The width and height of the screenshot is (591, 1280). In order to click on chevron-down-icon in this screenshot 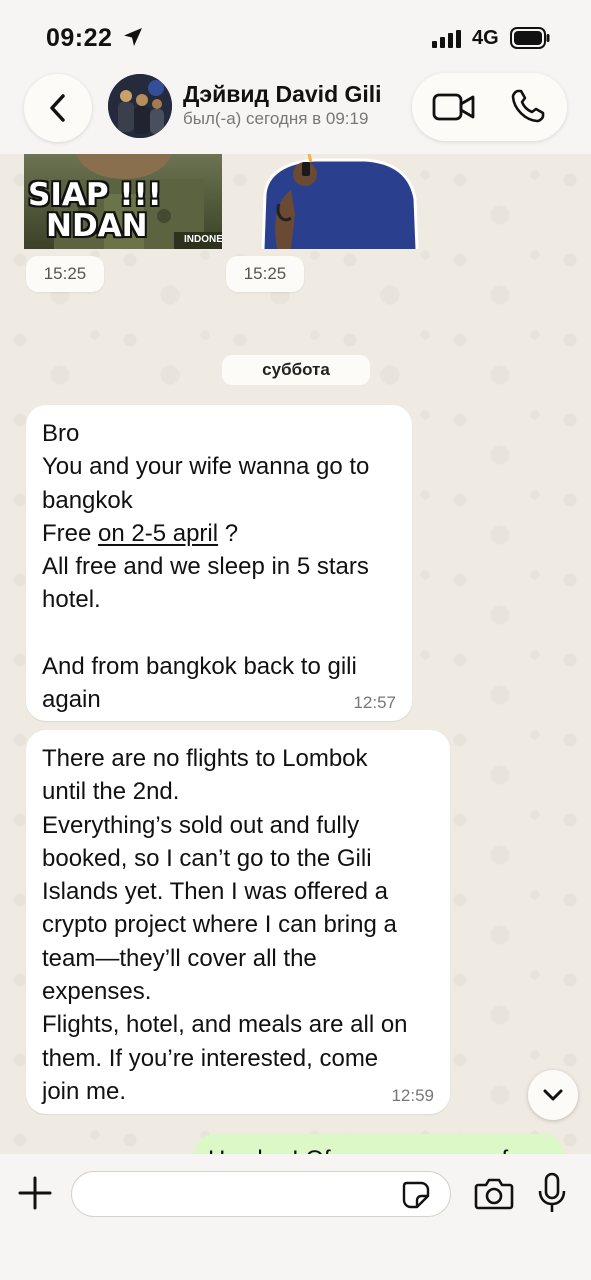, I will do `click(553, 1095)`.